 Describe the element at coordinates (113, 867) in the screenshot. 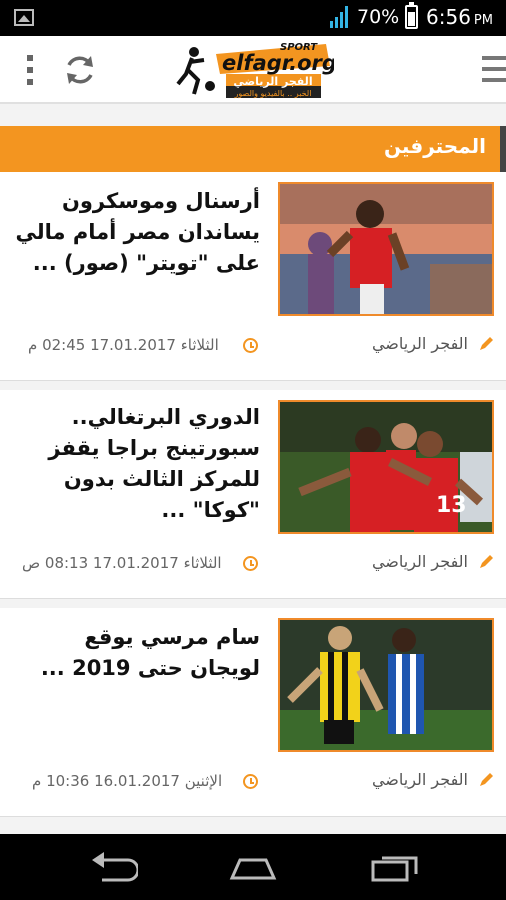

I see `back-icon` at that location.